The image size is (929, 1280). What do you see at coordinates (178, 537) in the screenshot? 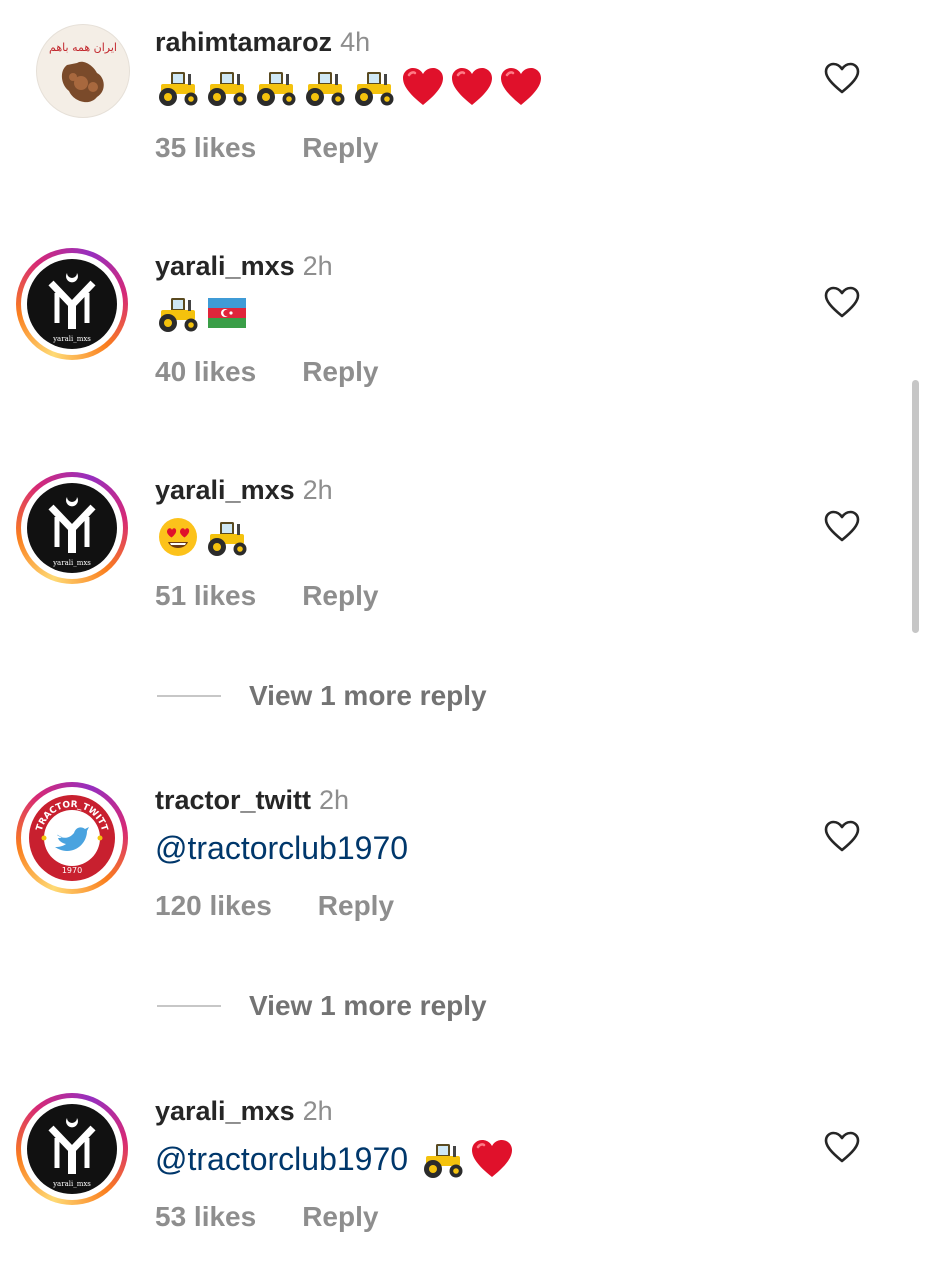
I see `heart-eyes-emoji` at bounding box center [178, 537].